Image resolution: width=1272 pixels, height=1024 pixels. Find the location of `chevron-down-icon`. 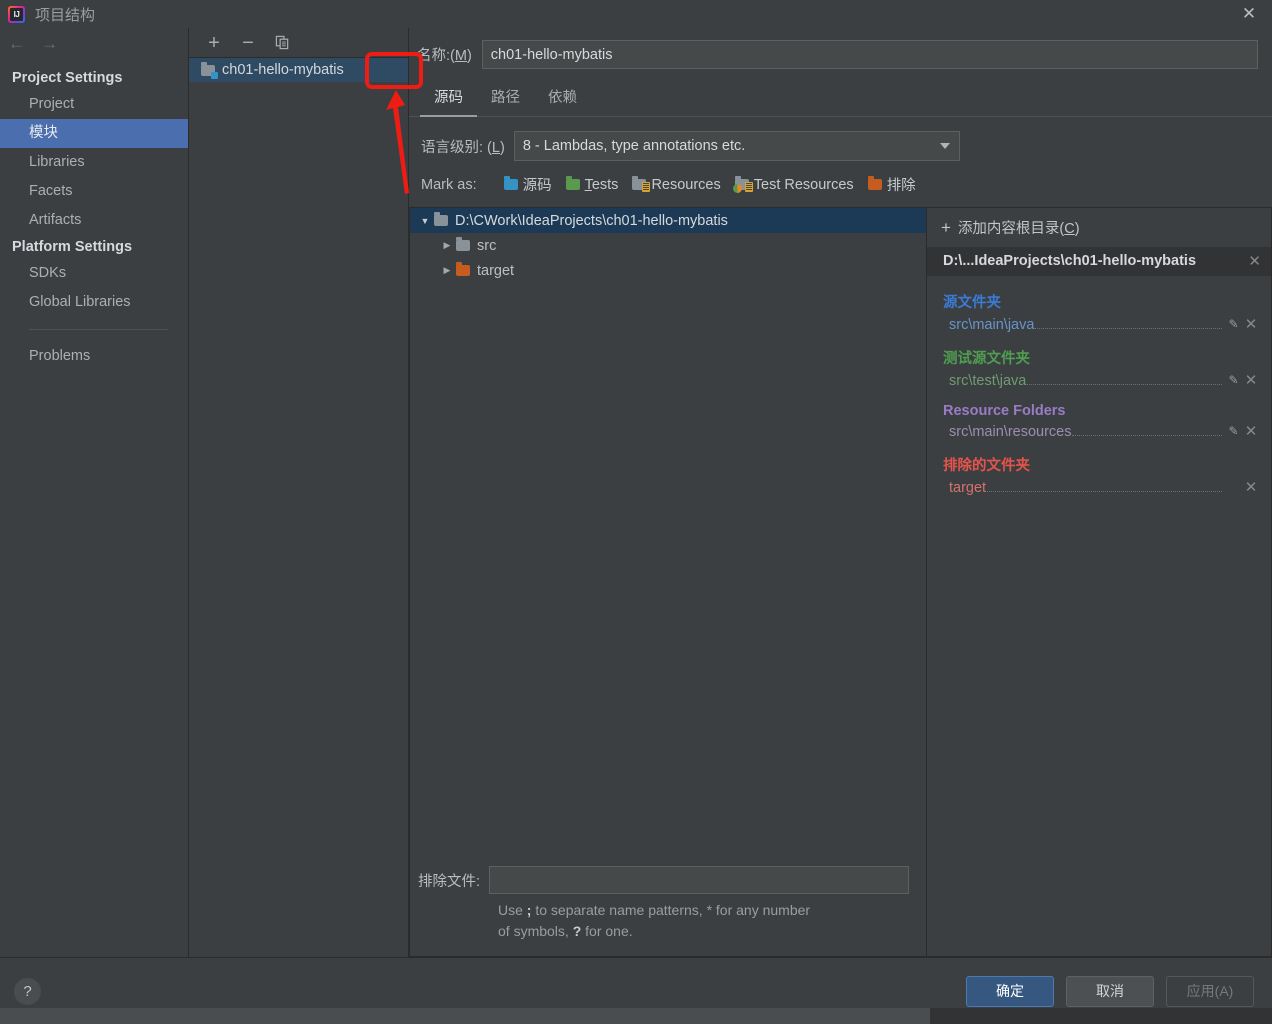

chevron-down-icon is located at coordinates (944, 146).